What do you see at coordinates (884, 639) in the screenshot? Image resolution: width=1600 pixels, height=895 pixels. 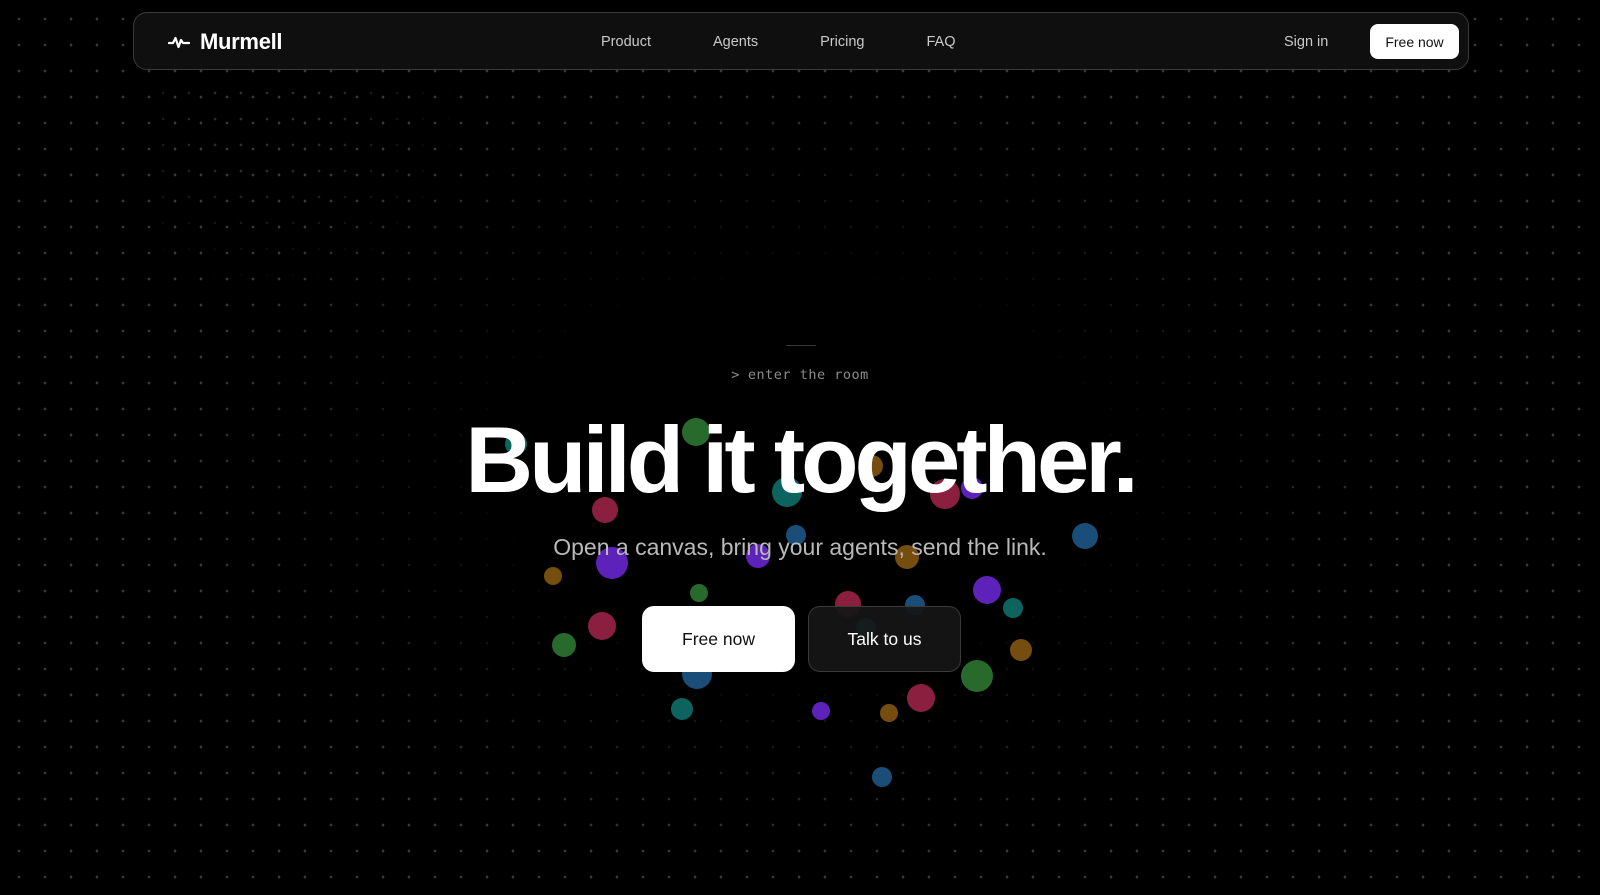 I see `talk-to-us-button: Talk to us` at bounding box center [884, 639].